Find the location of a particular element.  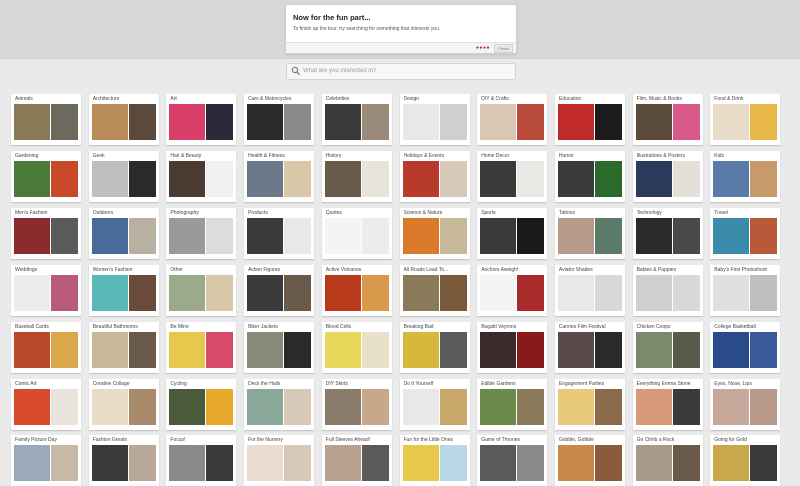

category-card: Women's Fashion is located at coordinates (123, 290).